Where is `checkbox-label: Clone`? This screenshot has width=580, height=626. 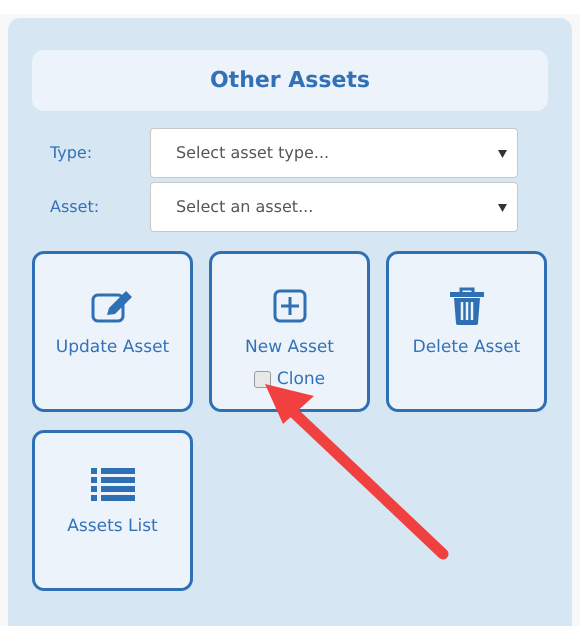
checkbox-label: Clone is located at coordinates (301, 379).